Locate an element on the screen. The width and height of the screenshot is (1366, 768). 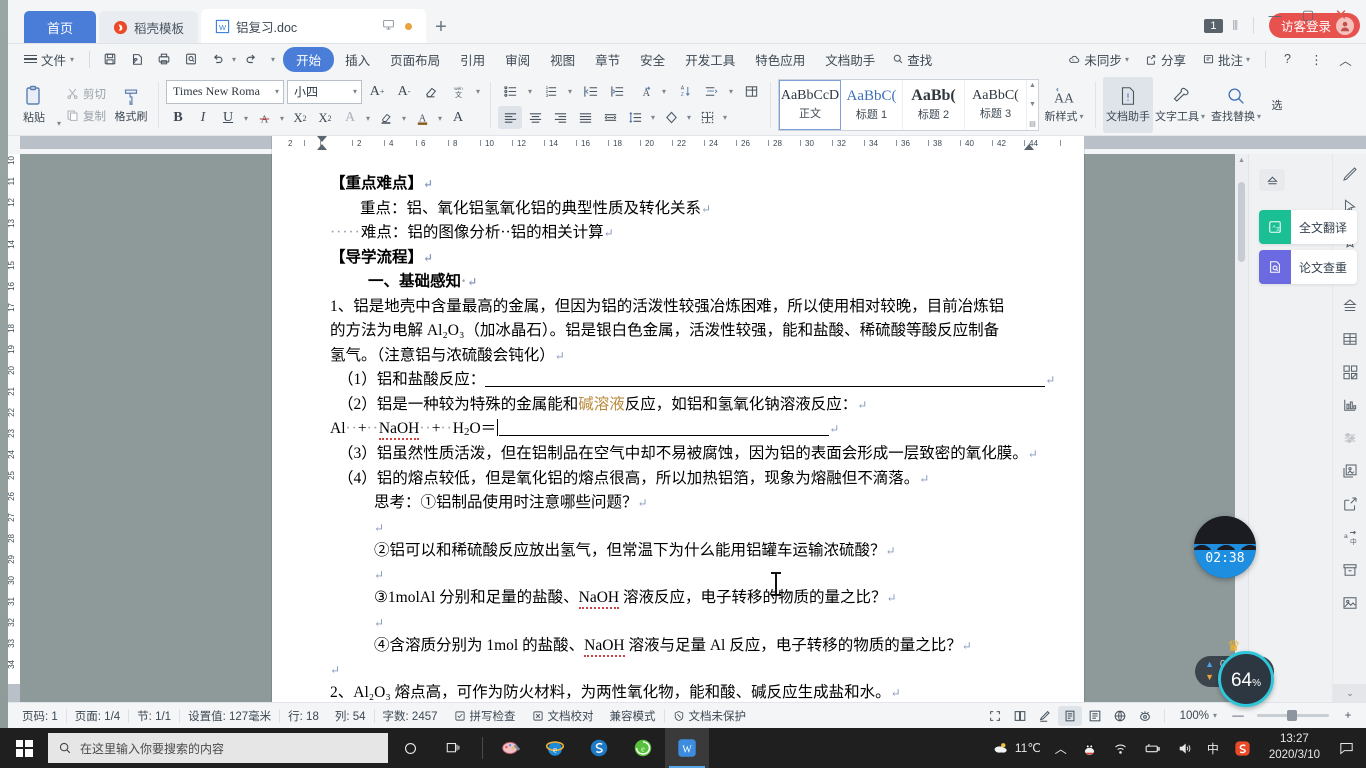
table-icon is located at coordinates (1350, 339).